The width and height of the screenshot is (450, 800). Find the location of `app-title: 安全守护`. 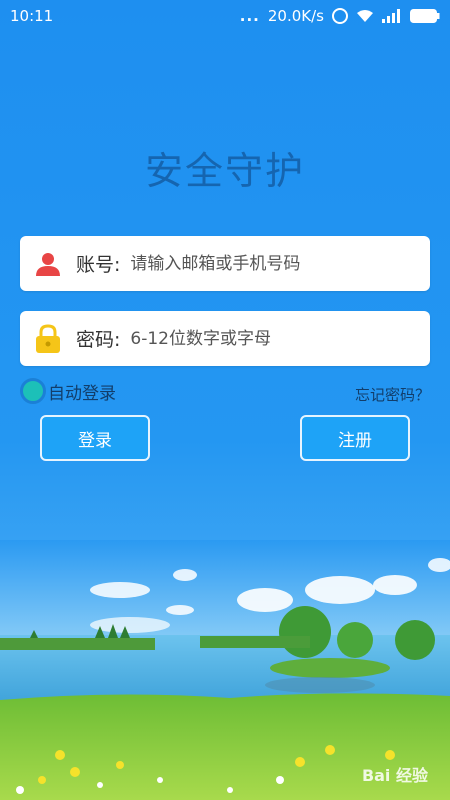

app-title: 安全守护 is located at coordinates (224, 171).